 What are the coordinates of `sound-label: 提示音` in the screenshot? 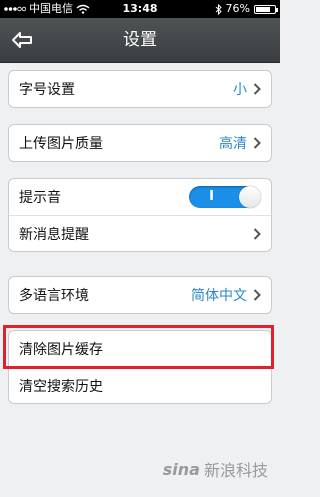 It's located at (40, 198).